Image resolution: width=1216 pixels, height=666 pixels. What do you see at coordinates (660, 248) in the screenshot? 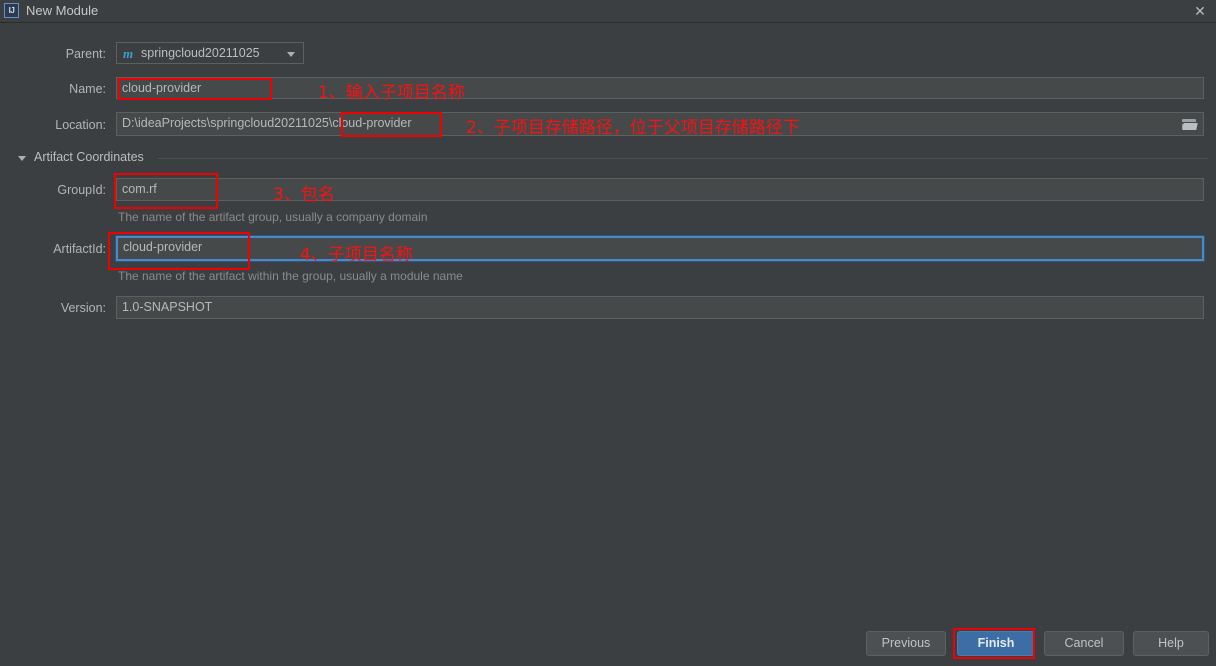
I see `artifactid-input: cloud-provider` at bounding box center [660, 248].